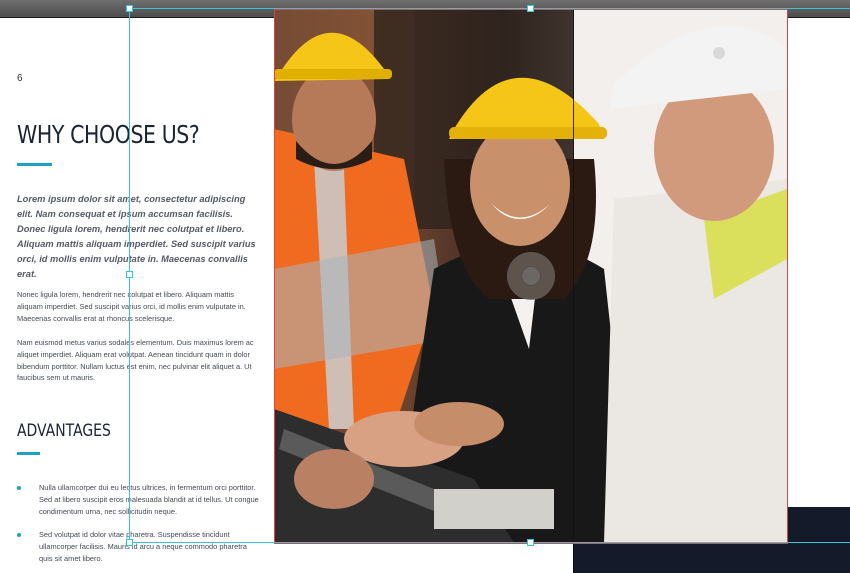  I want to click on resize-handle-bottom-center, so click(530, 542).